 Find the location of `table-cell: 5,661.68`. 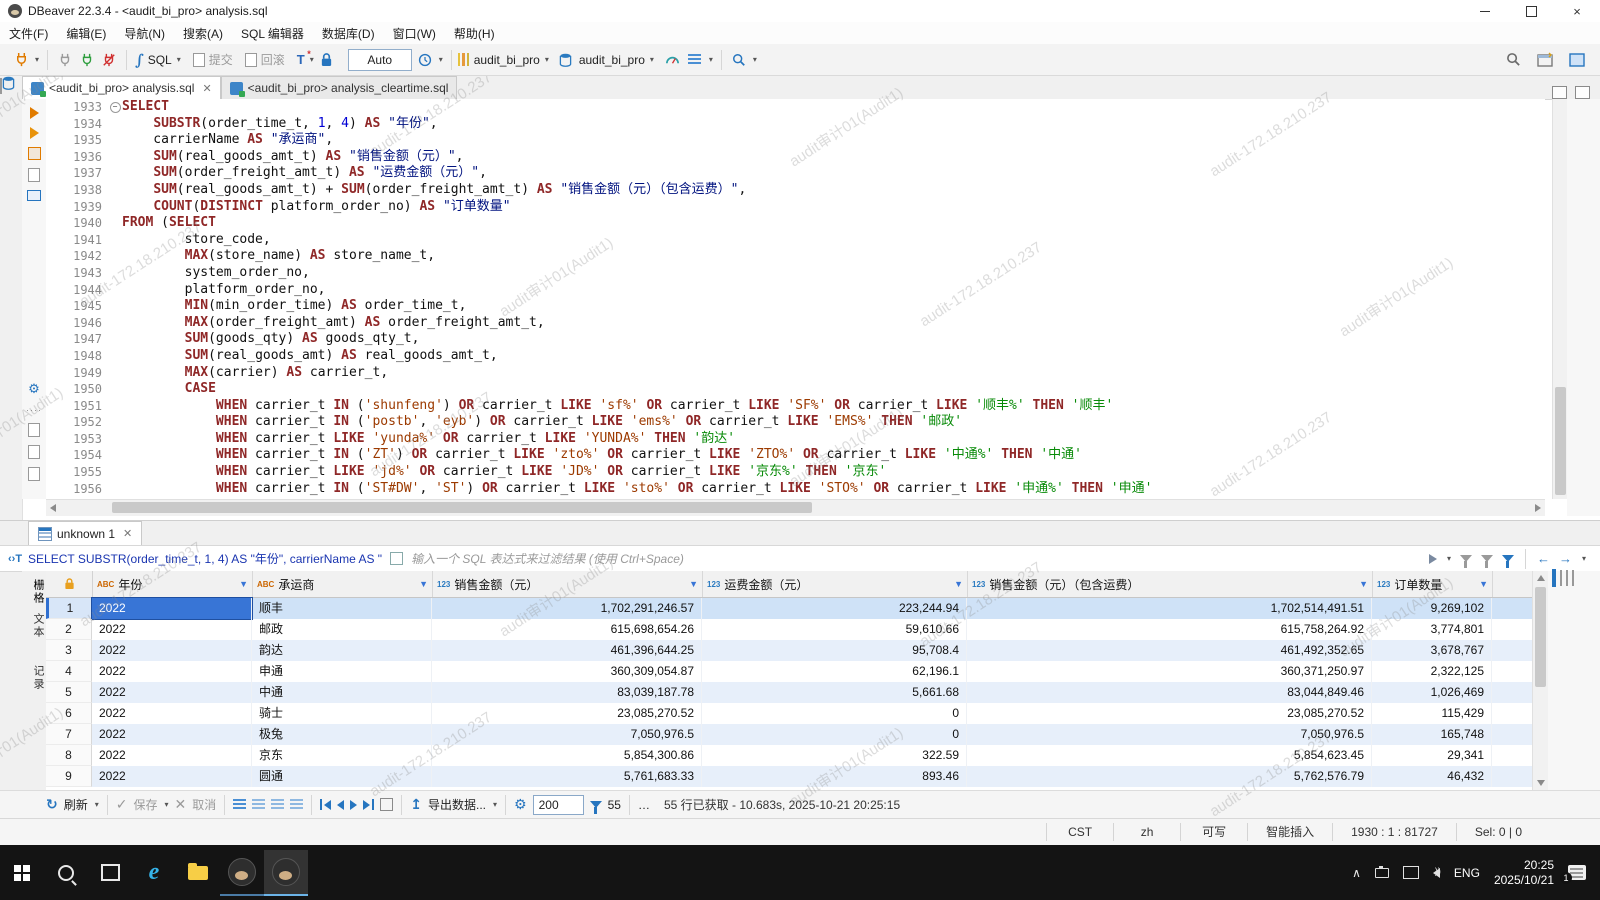

table-cell: 5,661.68 is located at coordinates (834, 692).